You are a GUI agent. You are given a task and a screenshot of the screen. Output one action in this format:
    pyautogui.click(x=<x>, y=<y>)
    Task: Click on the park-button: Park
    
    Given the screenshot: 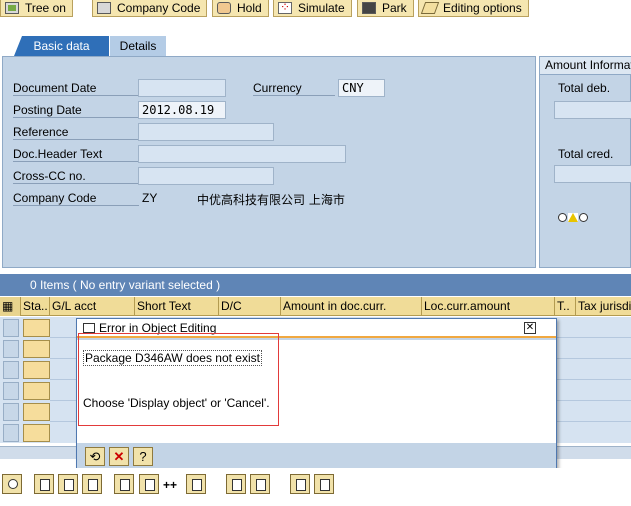 What is the action you would take?
    pyautogui.click(x=385, y=8)
    